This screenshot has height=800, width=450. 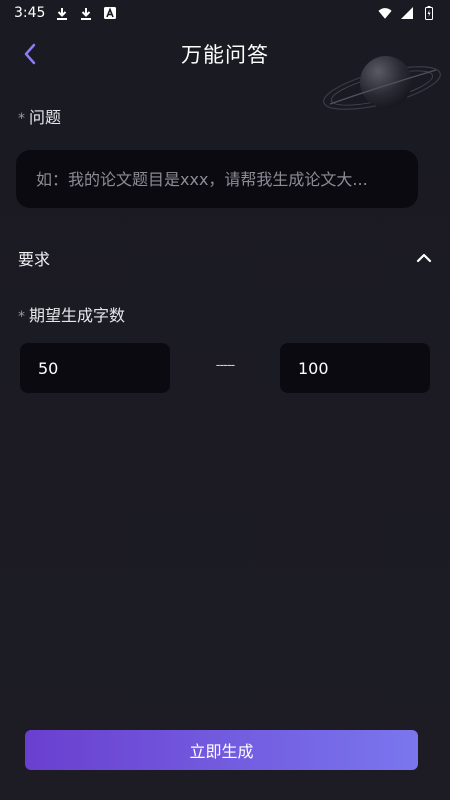 I want to click on generate-button: 立即生成, so click(x=221, y=750).